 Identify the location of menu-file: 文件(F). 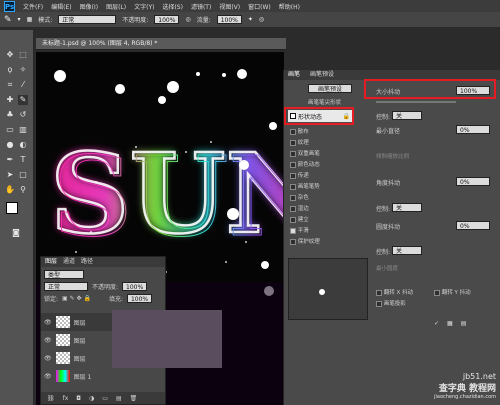
(33, 6).